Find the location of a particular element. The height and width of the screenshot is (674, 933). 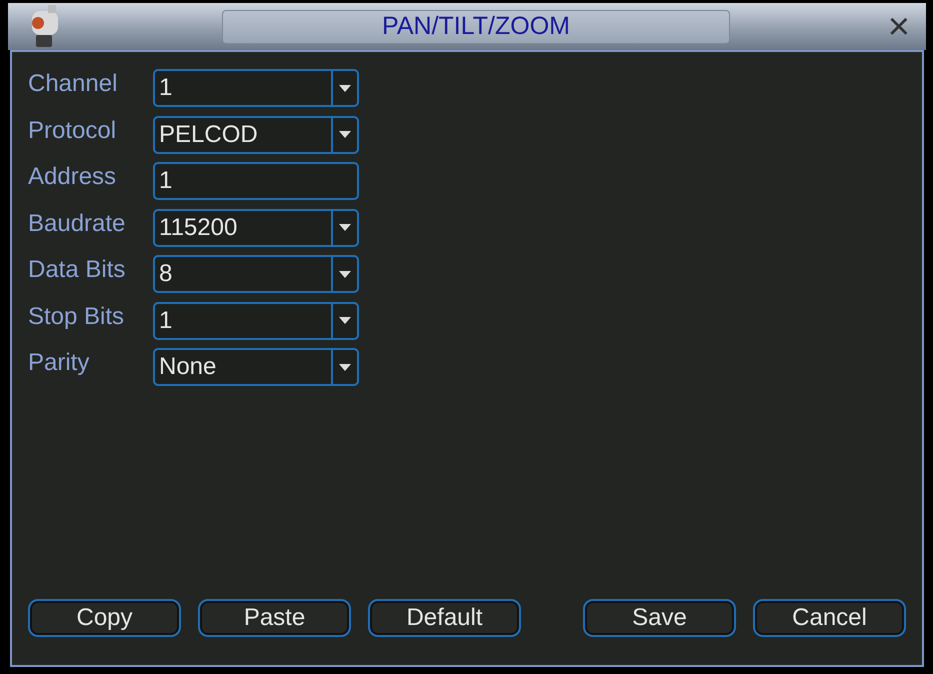

field-label: Data Bits is located at coordinates (77, 270).